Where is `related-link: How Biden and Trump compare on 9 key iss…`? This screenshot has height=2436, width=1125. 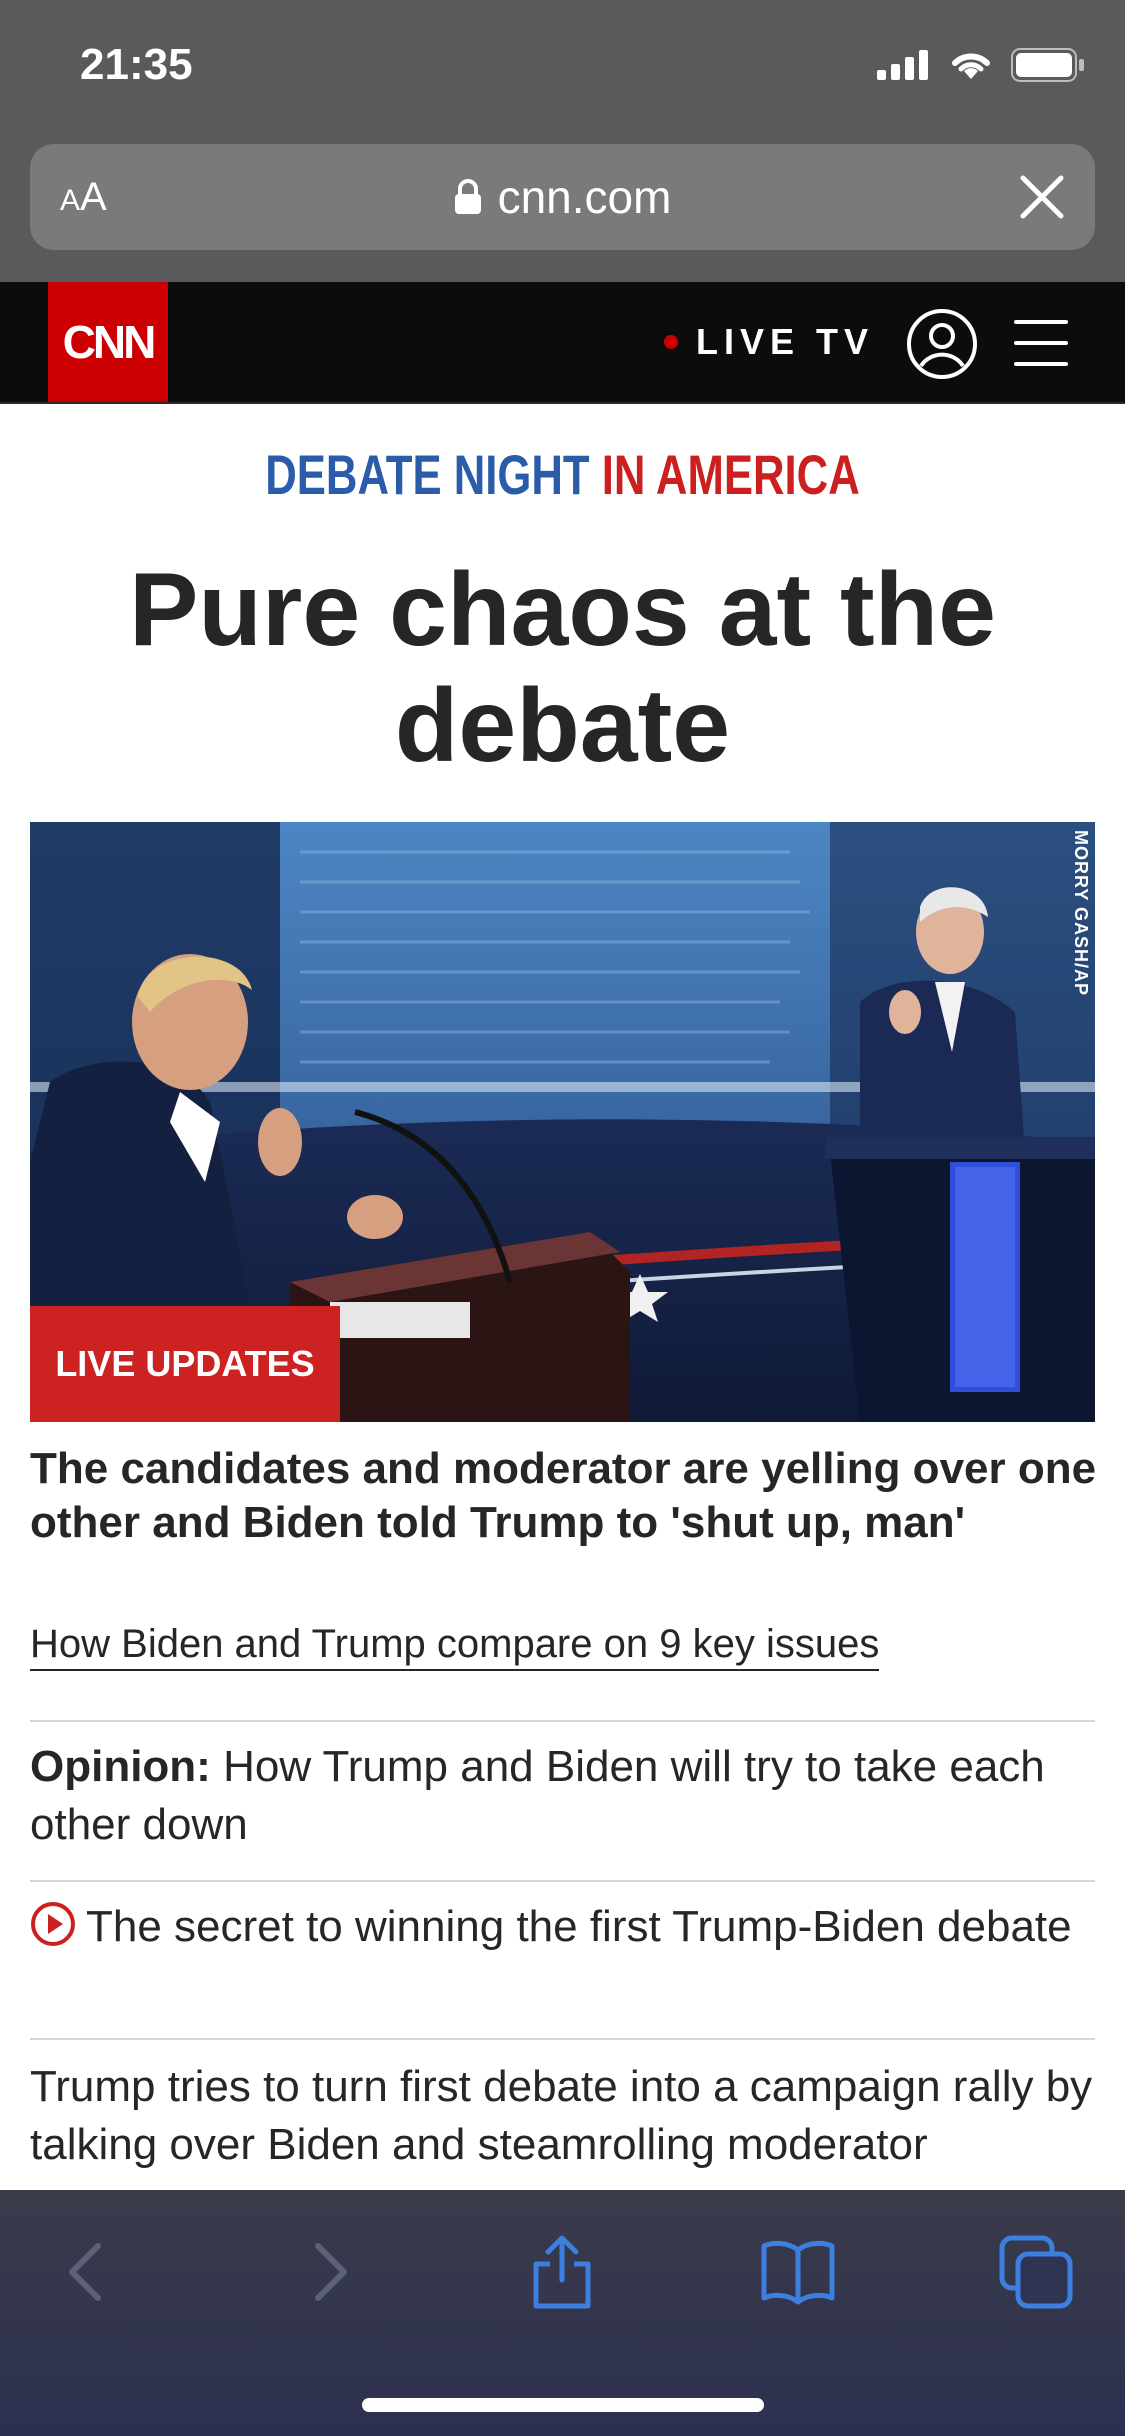 related-link: How Biden and Trump compare on 9 key iss… is located at coordinates (455, 1646).